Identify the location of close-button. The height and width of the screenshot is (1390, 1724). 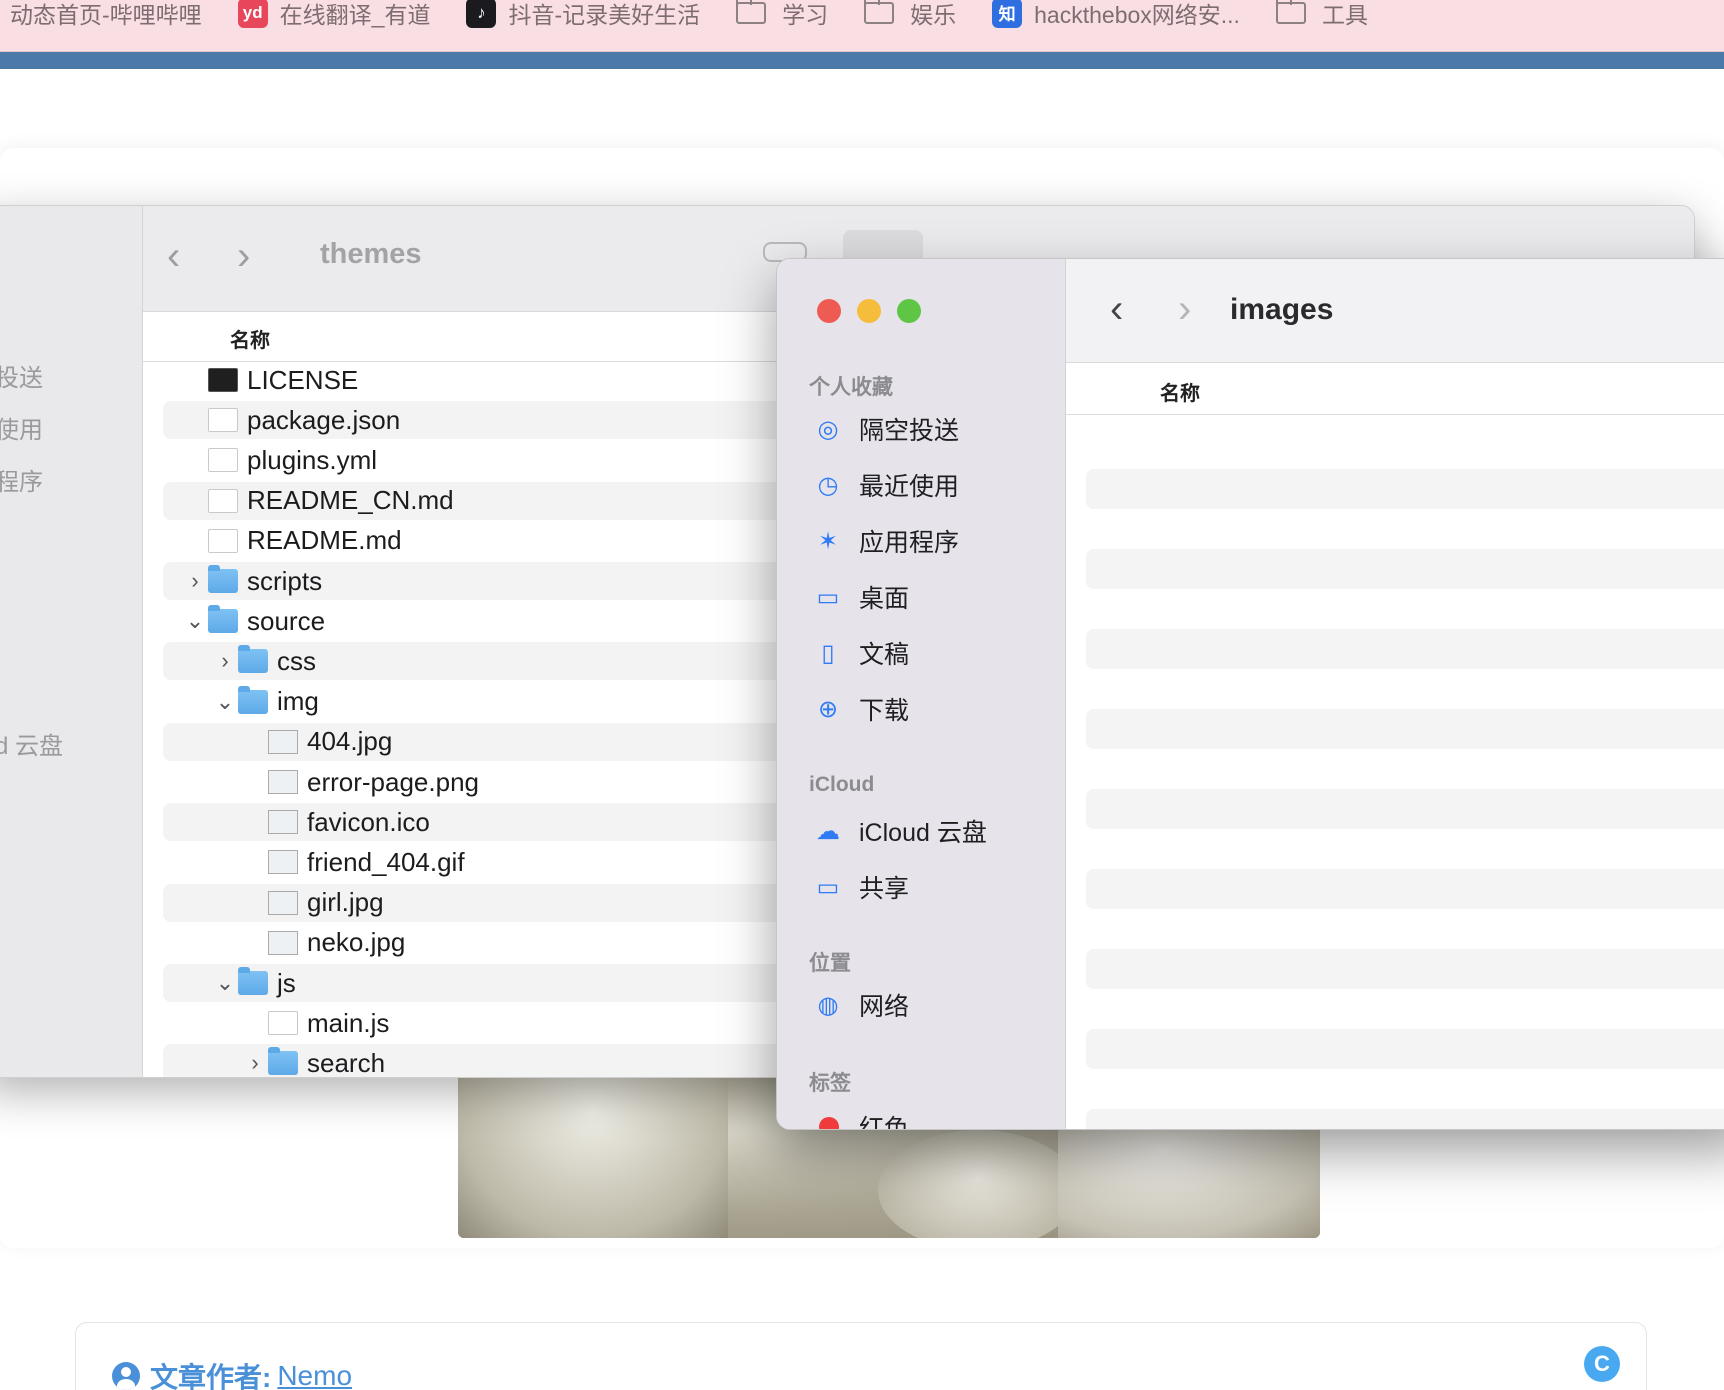
(829, 311).